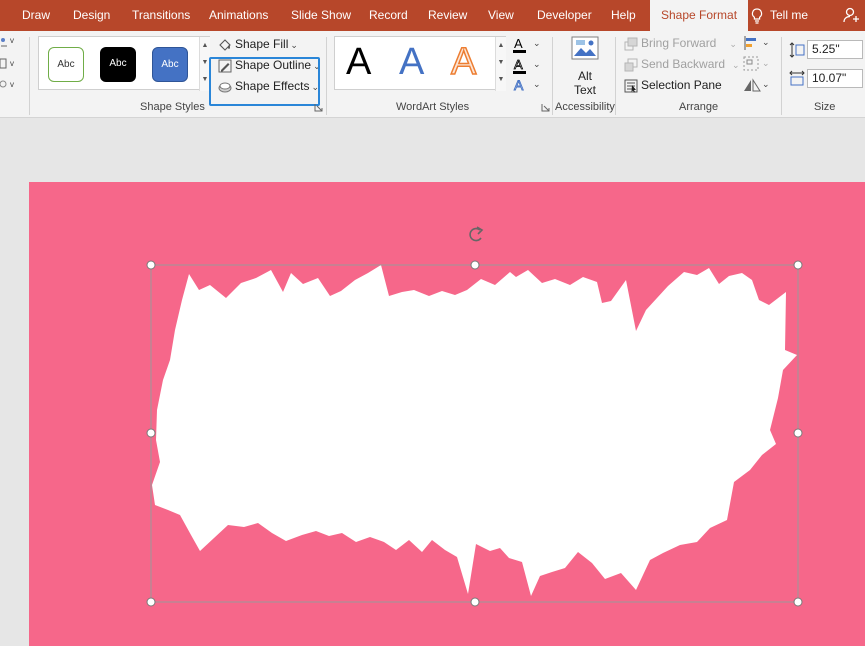 The width and height of the screenshot is (865, 646). Describe the element at coordinates (798, 602) in the screenshot. I see `resize-handle-bottom-right` at that location.